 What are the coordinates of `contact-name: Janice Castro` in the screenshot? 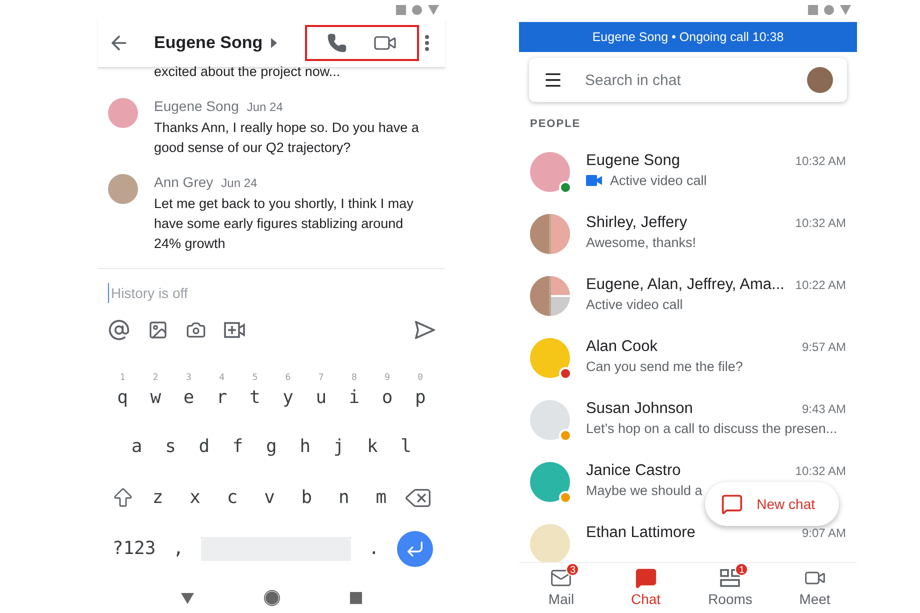 It's located at (633, 471).